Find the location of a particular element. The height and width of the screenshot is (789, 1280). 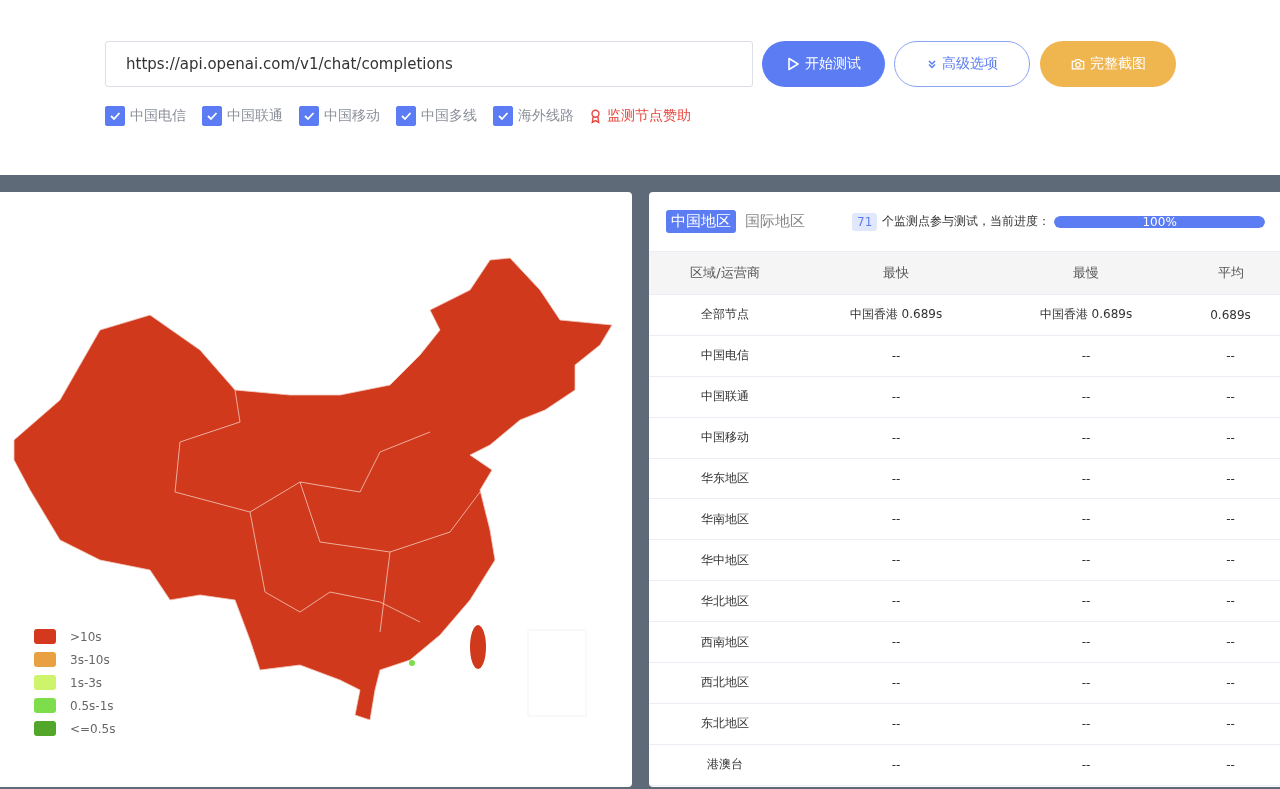

legend-label: 0.5s-1s is located at coordinates (92, 705).